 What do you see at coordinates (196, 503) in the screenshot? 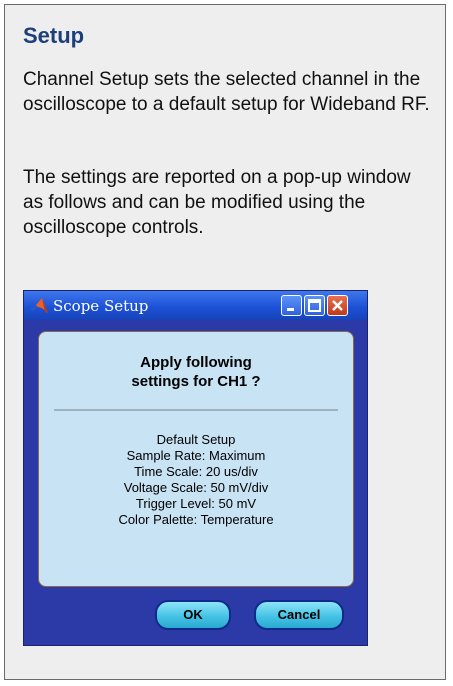
I see `setting-trigger-level: Trigger Level: 50 mV` at bounding box center [196, 503].